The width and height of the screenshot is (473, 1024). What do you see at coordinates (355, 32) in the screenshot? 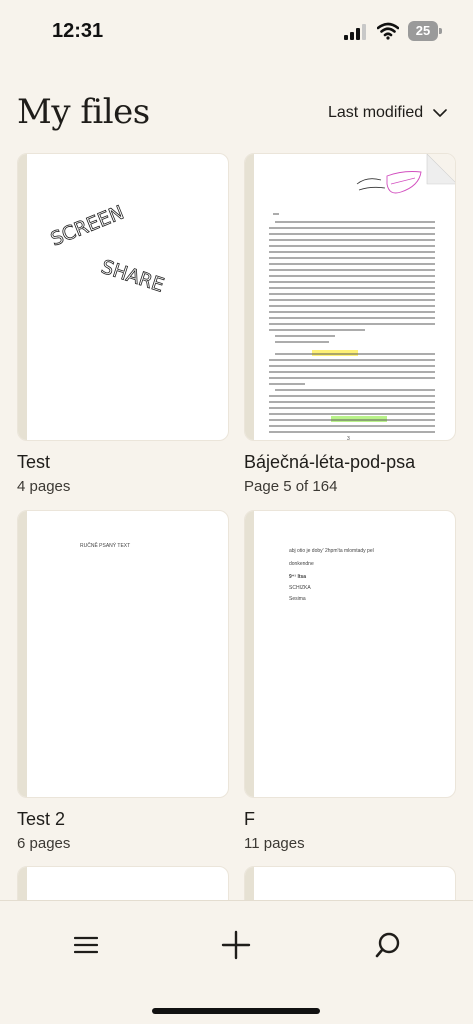
I see `cellular-signal-icon` at bounding box center [355, 32].